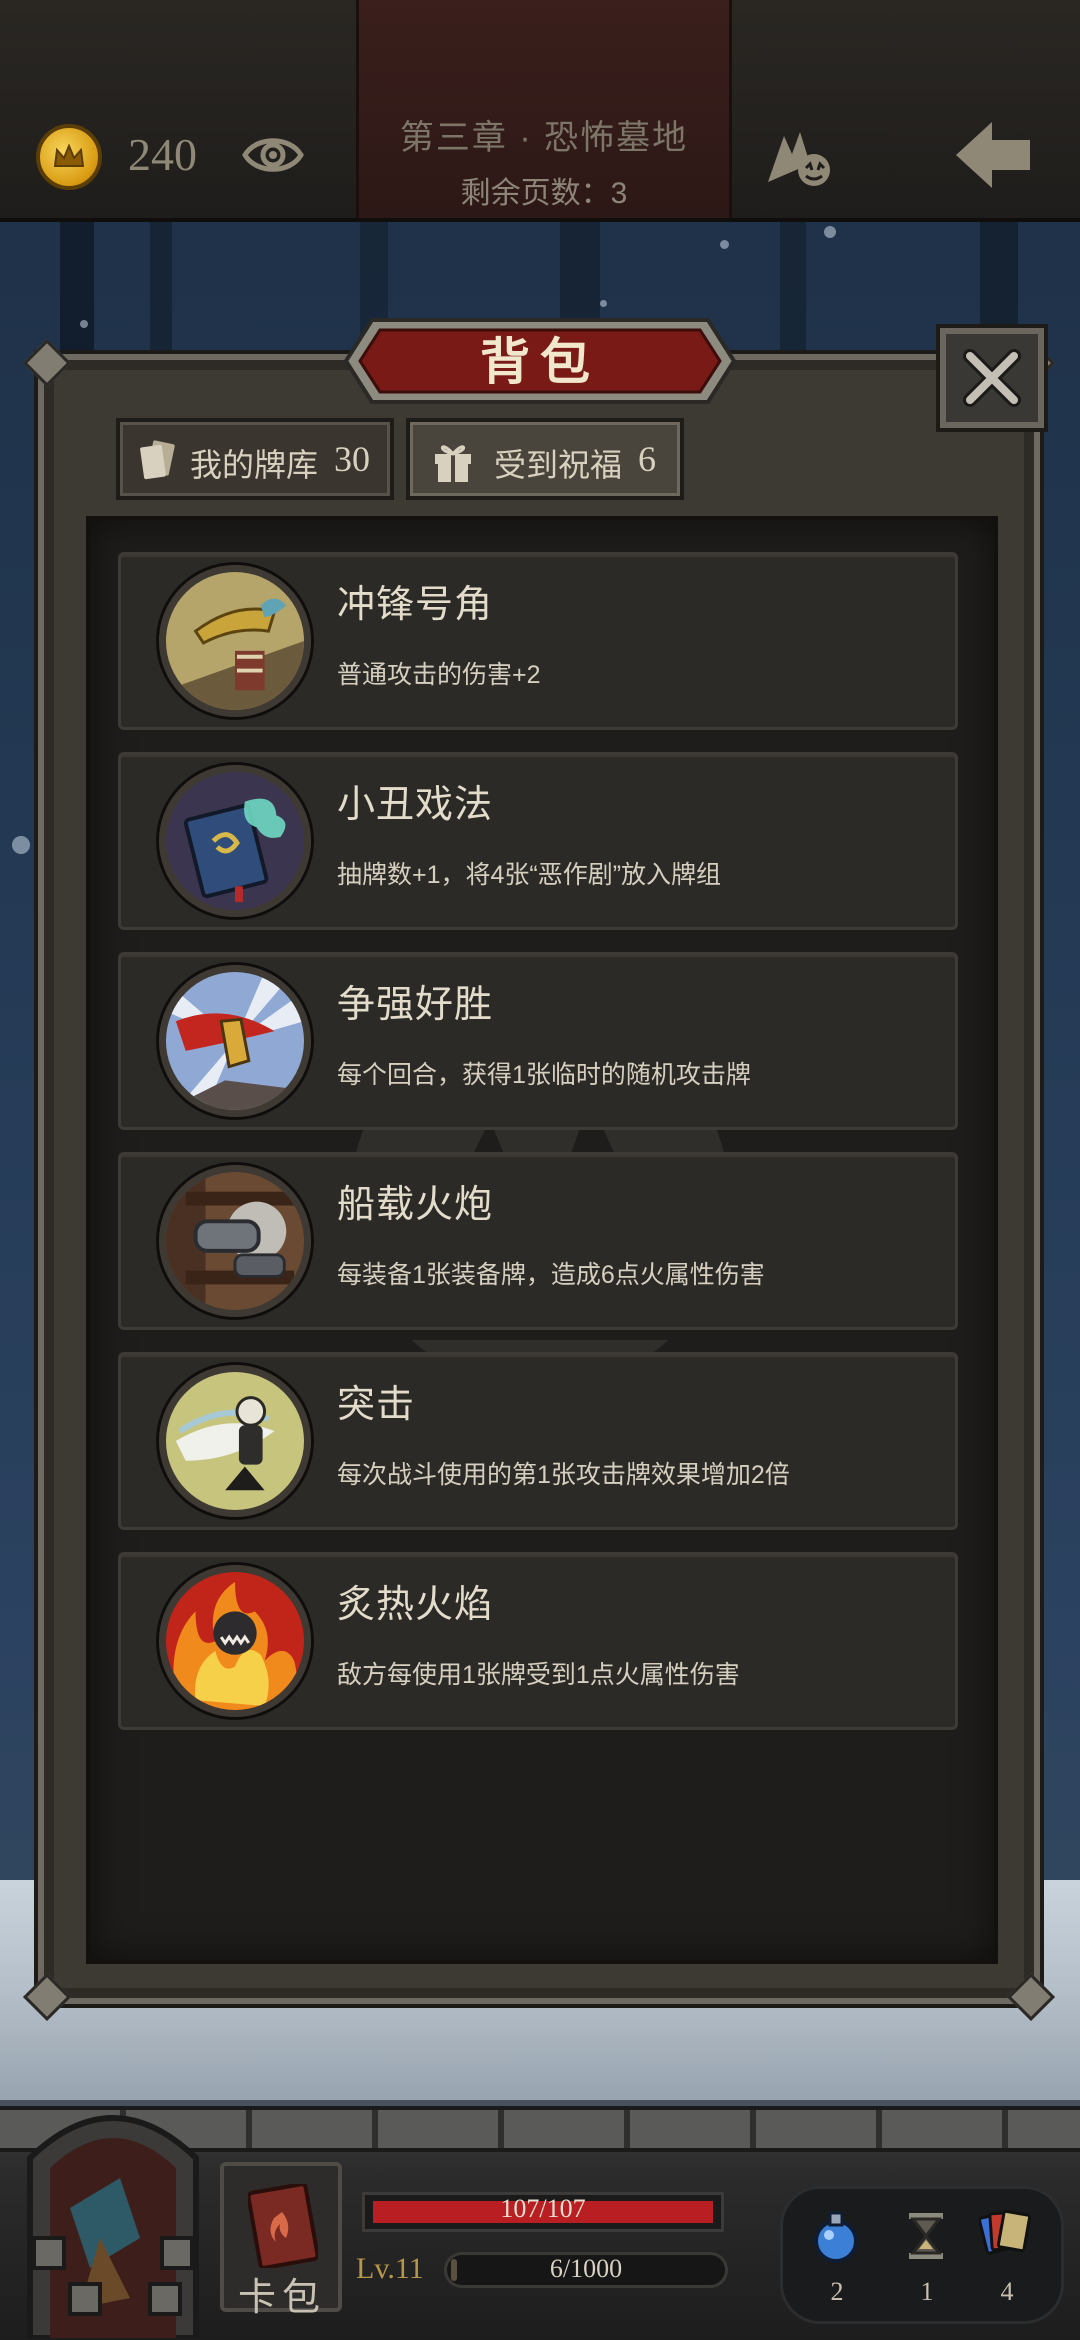 The image size is (1080, 2340). I want to click on tab-blessings: 受到祝福 6, so click(545, 459).